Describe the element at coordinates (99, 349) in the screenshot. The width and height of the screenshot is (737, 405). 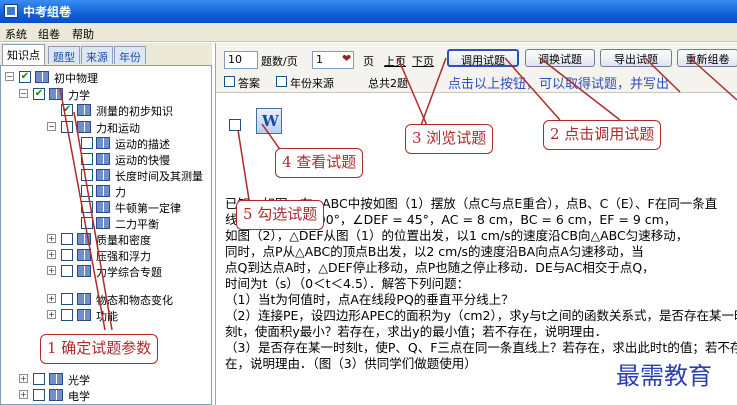
I see `callout-step-1: 1 确定试题参数` at that location.